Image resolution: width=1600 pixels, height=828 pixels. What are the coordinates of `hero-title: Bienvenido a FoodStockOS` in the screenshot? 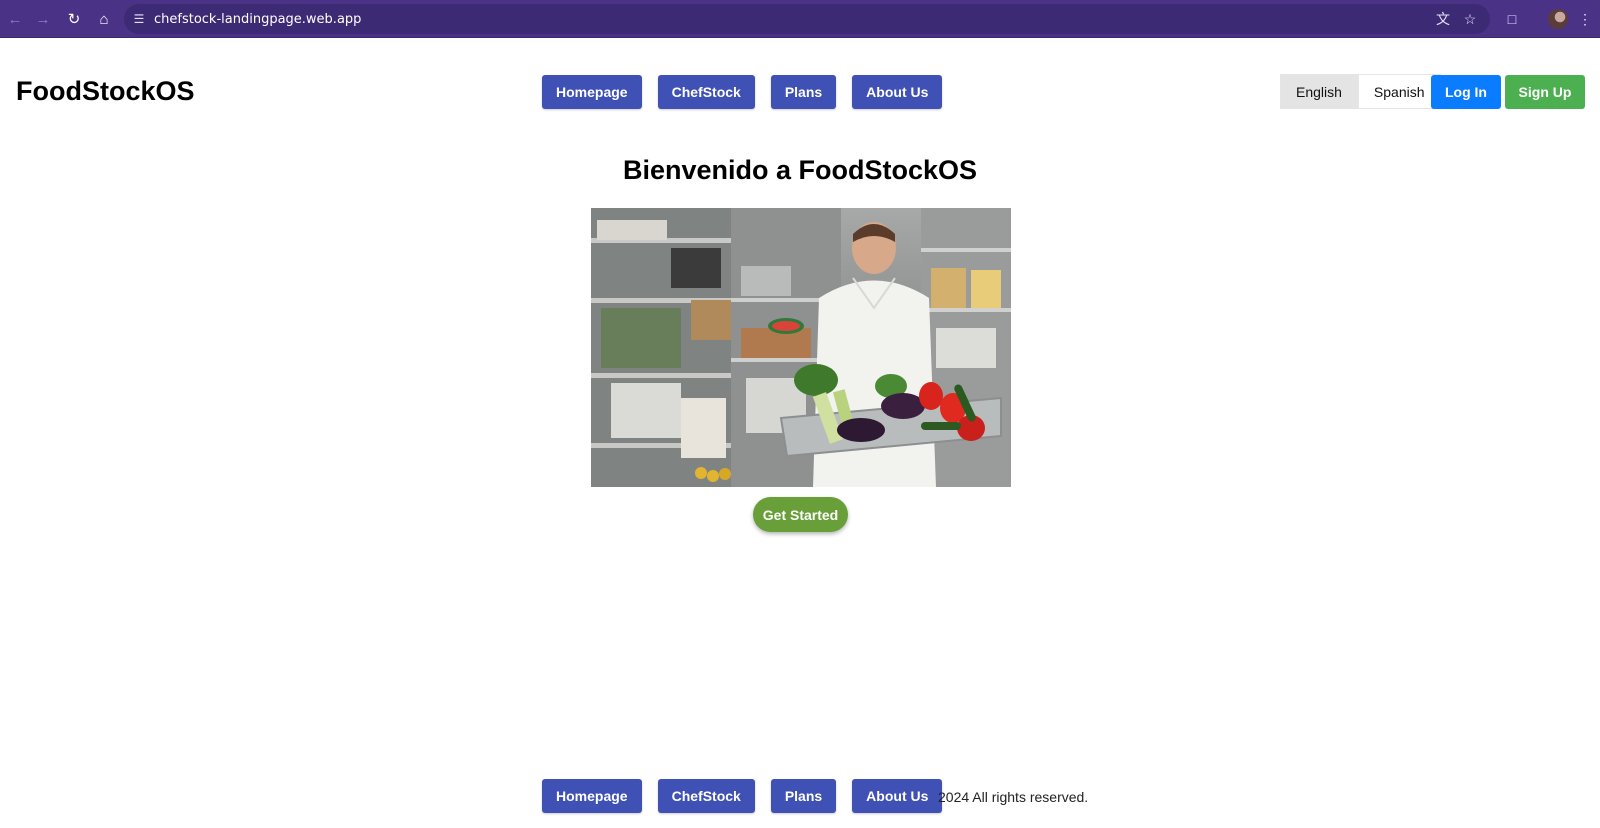 It's located at (800, 170).